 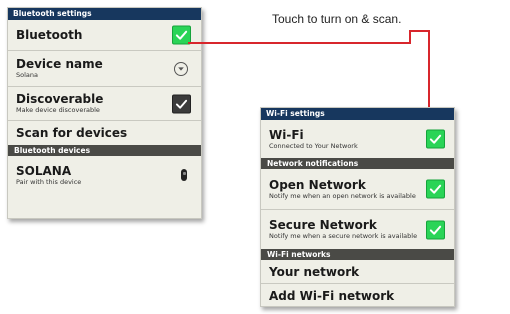 I want to click on callout-text: Touch to turn on & scan., so click(x=337, y=19).